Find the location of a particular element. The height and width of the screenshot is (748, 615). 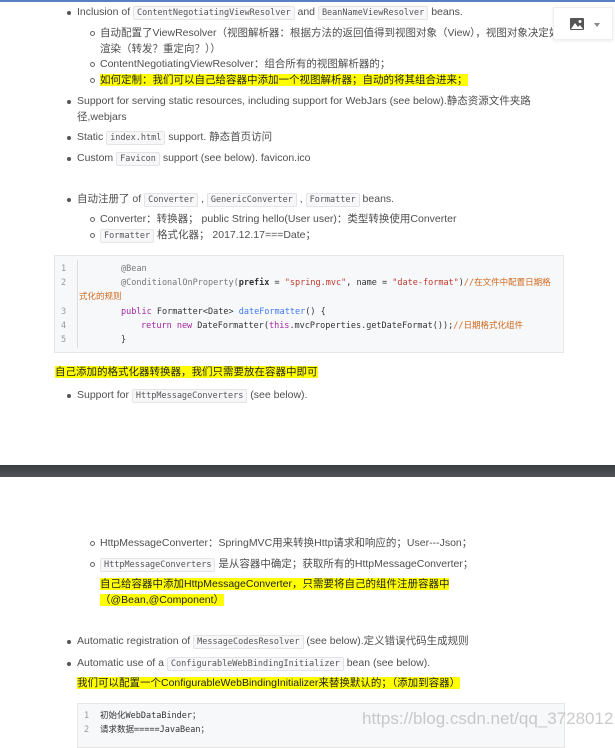

code-text: @ConditionalOnProperty( is located at coordinates (180, 283).